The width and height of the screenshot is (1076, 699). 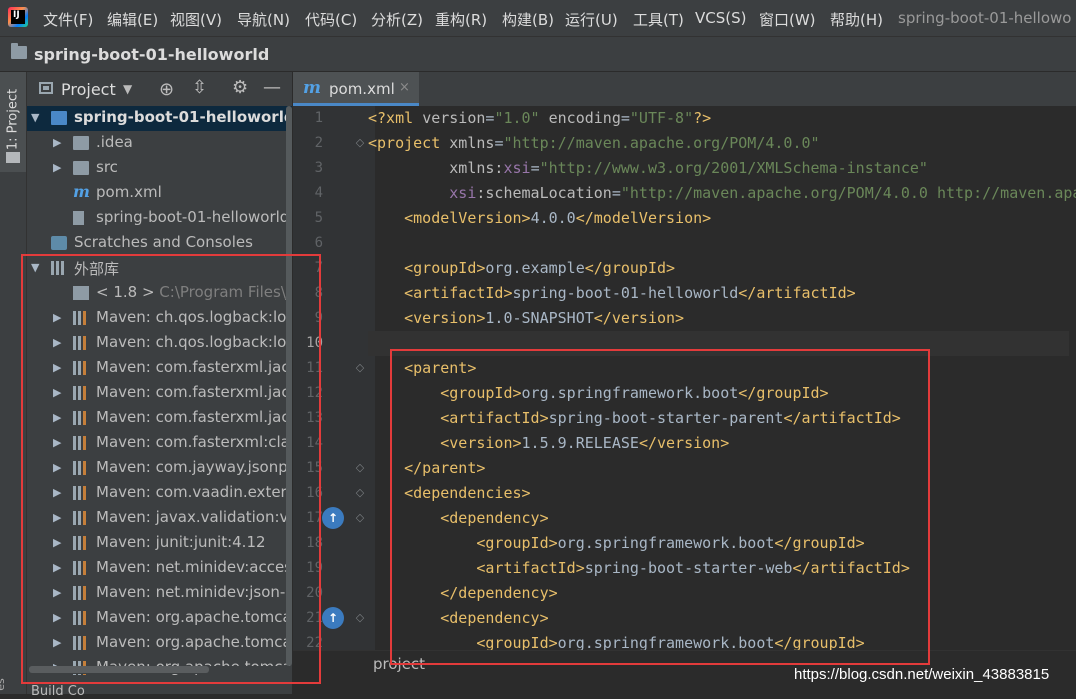 I want to click on code-token: version, so click(x=454, y=118).